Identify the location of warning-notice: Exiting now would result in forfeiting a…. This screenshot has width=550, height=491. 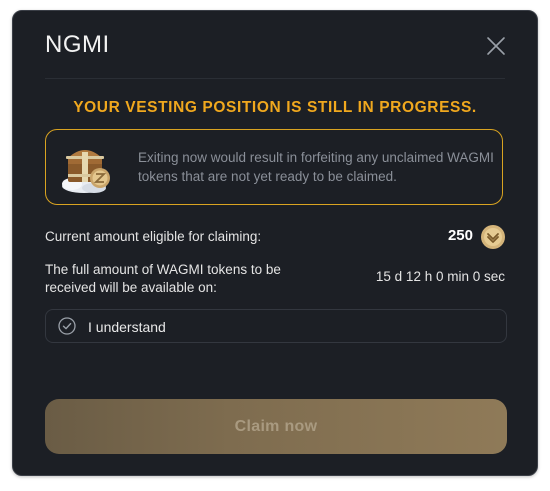
(274, 167).